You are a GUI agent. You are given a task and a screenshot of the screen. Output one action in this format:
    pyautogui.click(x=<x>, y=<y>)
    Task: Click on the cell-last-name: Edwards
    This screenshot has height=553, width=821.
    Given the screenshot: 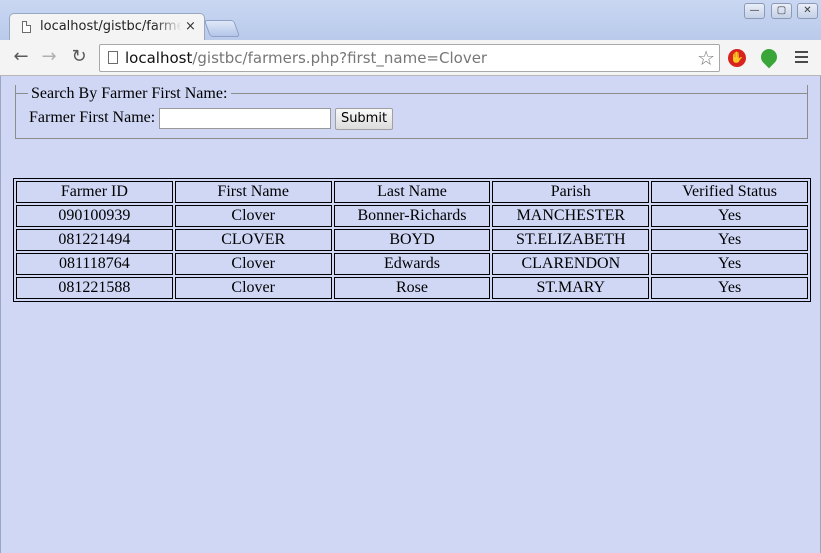 What is the action you would take?
    pyautogui.click(x=412, y=264)
    